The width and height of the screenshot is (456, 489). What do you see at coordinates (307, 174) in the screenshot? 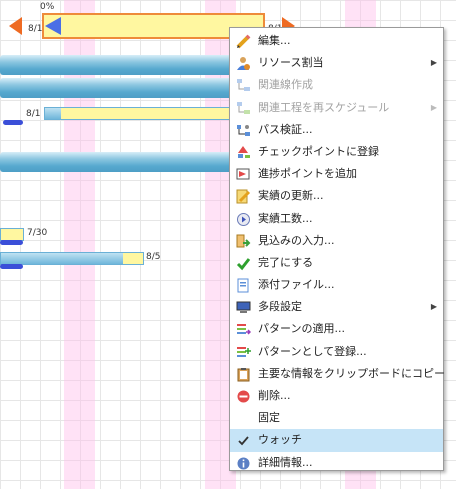
I see `menu-item-label: 進捗ポイントを追加` at bounding box center [307, 174].